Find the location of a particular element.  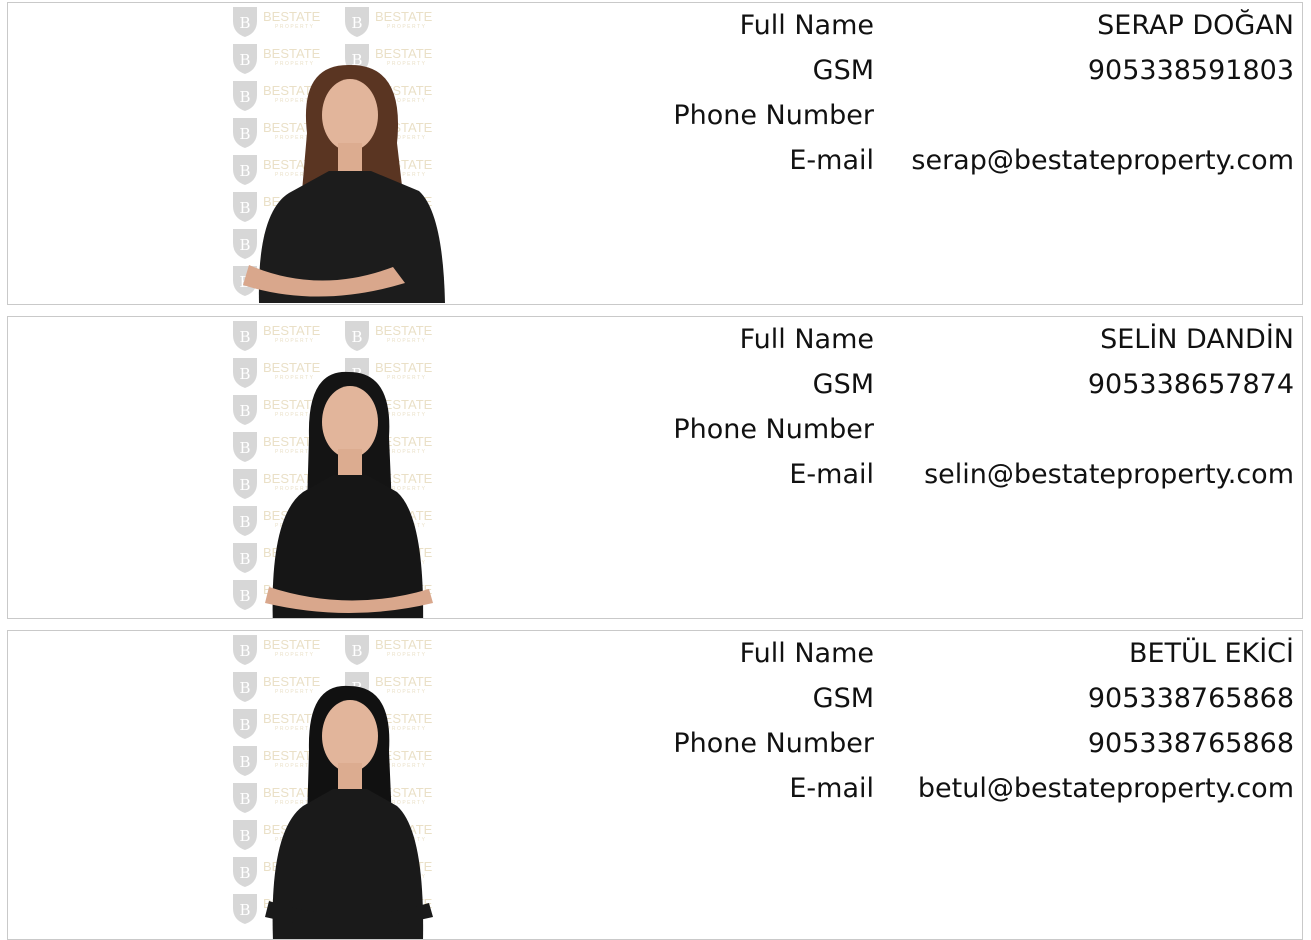

email-link: selin@bestateproperty.com is located at coordinates (1109, 475).